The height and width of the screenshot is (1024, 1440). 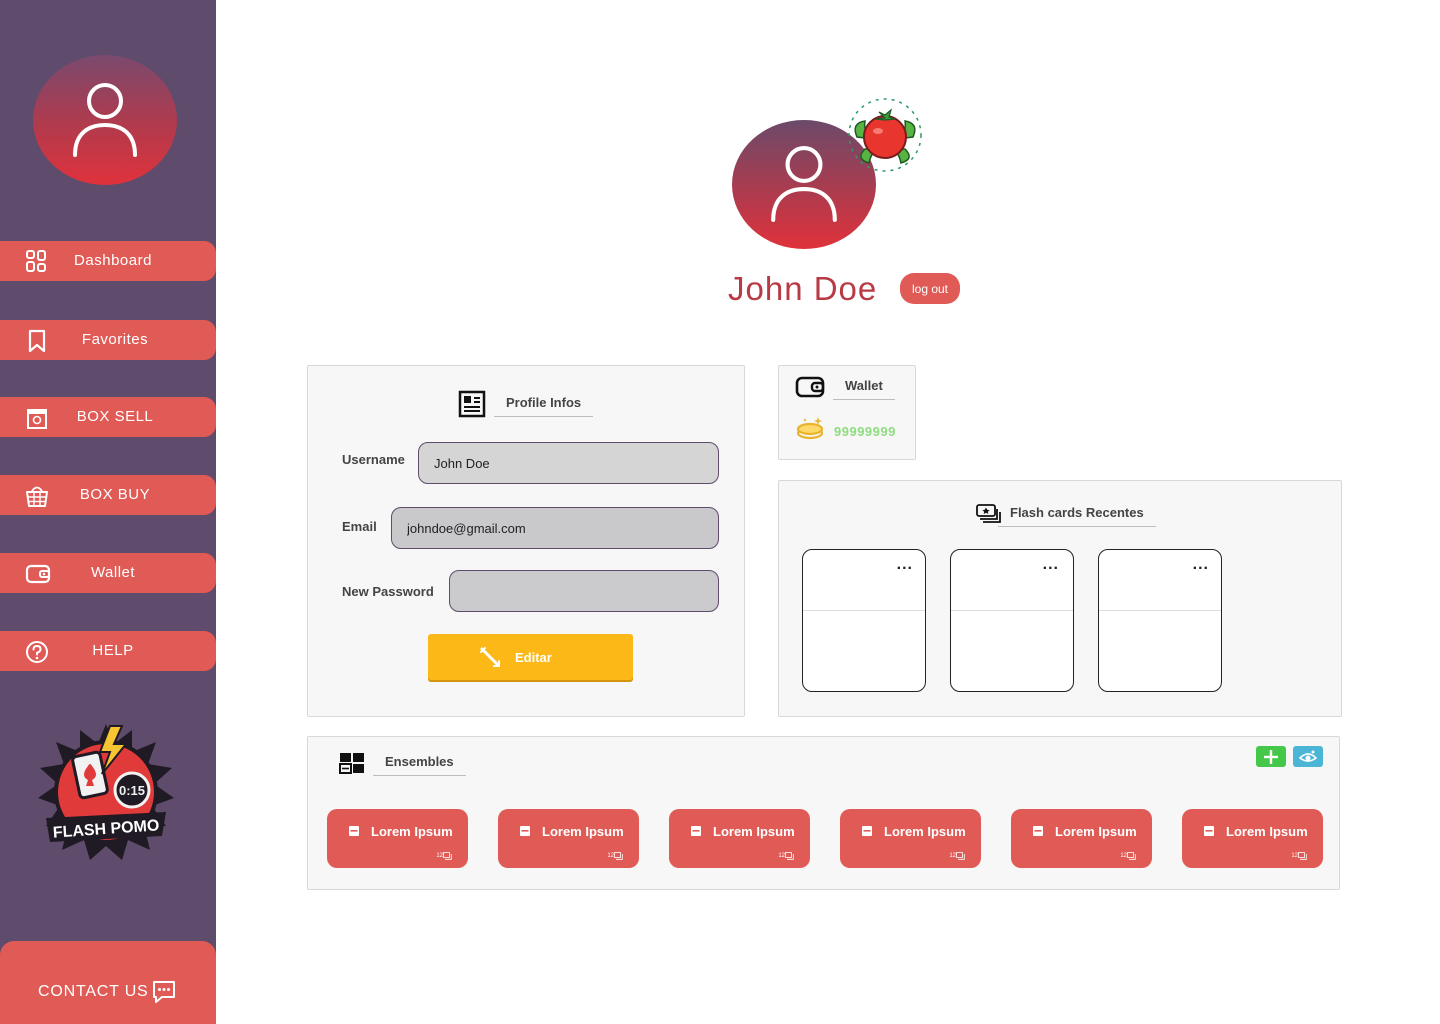 I want to click on edit-button-label: Editar, so click(x=533, y=657).